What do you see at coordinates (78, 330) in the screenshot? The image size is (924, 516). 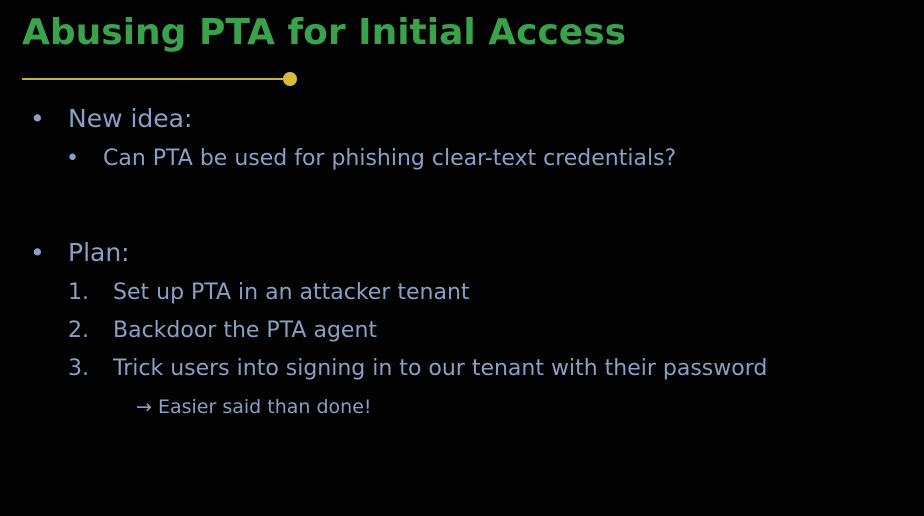 I see `step-number-2: 2.` at bounding box center [78, 330].